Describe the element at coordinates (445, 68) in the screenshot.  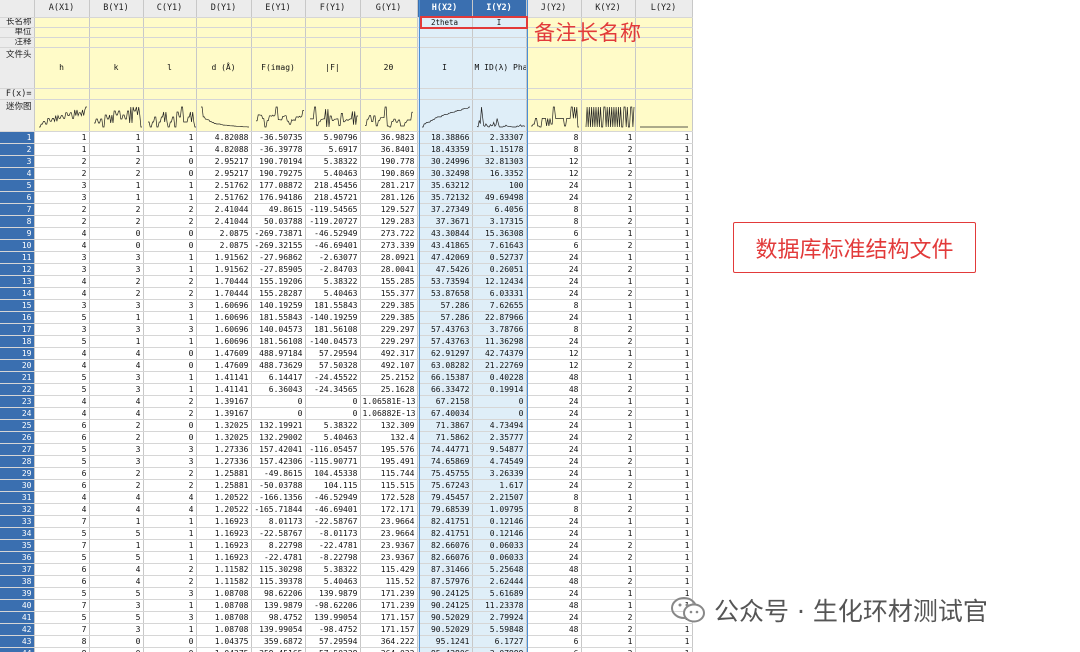
I see `file-header-cell: I` at that location.